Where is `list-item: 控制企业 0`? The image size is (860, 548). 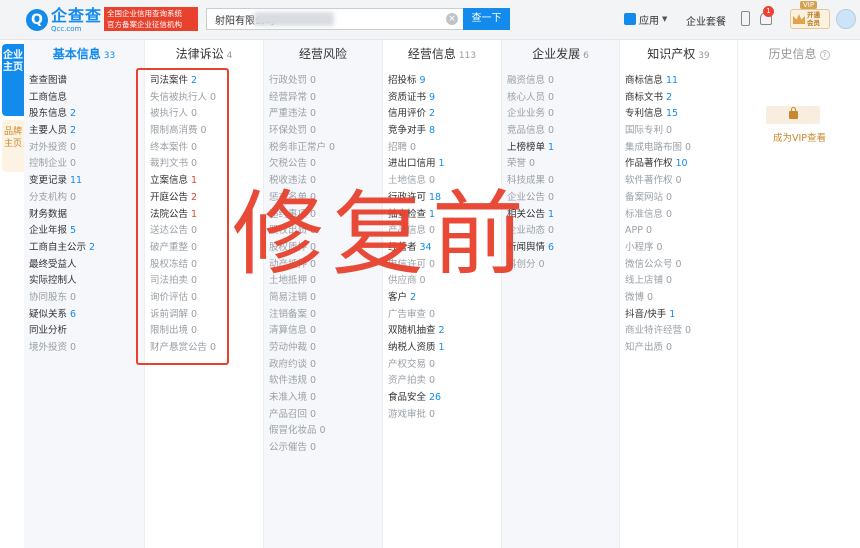 list-item: 控制企业 0 is located at coordinates (62, 164).